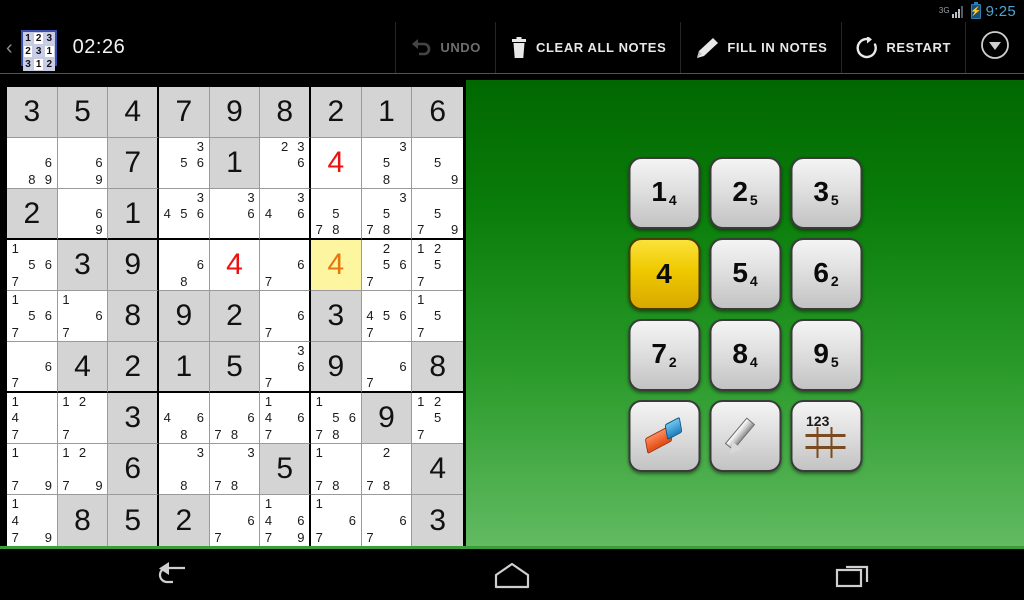 Image resolution: width=1024 pixels, height=600 pixels. Describe the element at coordinates (83, 214) in the screenshot. I see `sudoku-cell-r3c2: 69` at that location.